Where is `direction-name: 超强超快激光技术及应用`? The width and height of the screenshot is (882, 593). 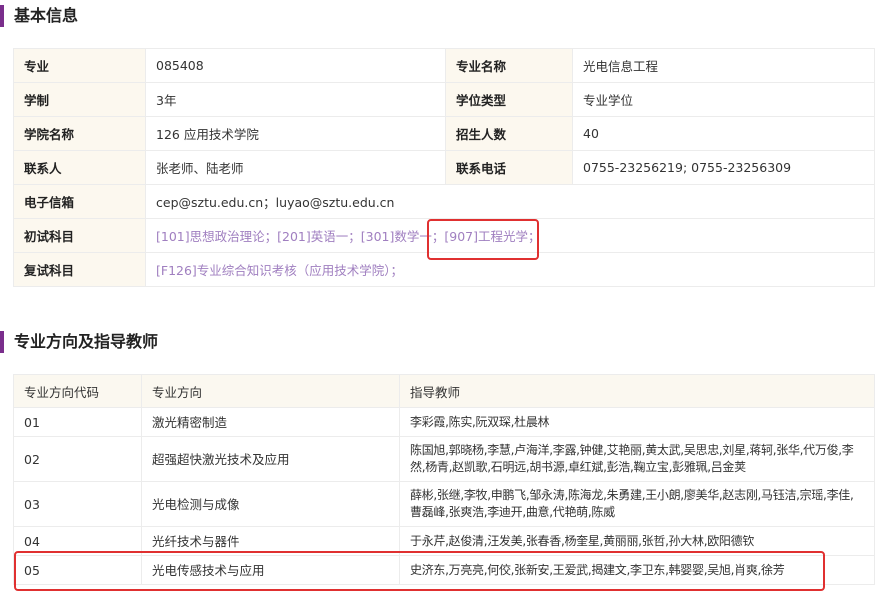
direction-name: 超强超快激光技术及应用 is located at coordinates (270, 459).